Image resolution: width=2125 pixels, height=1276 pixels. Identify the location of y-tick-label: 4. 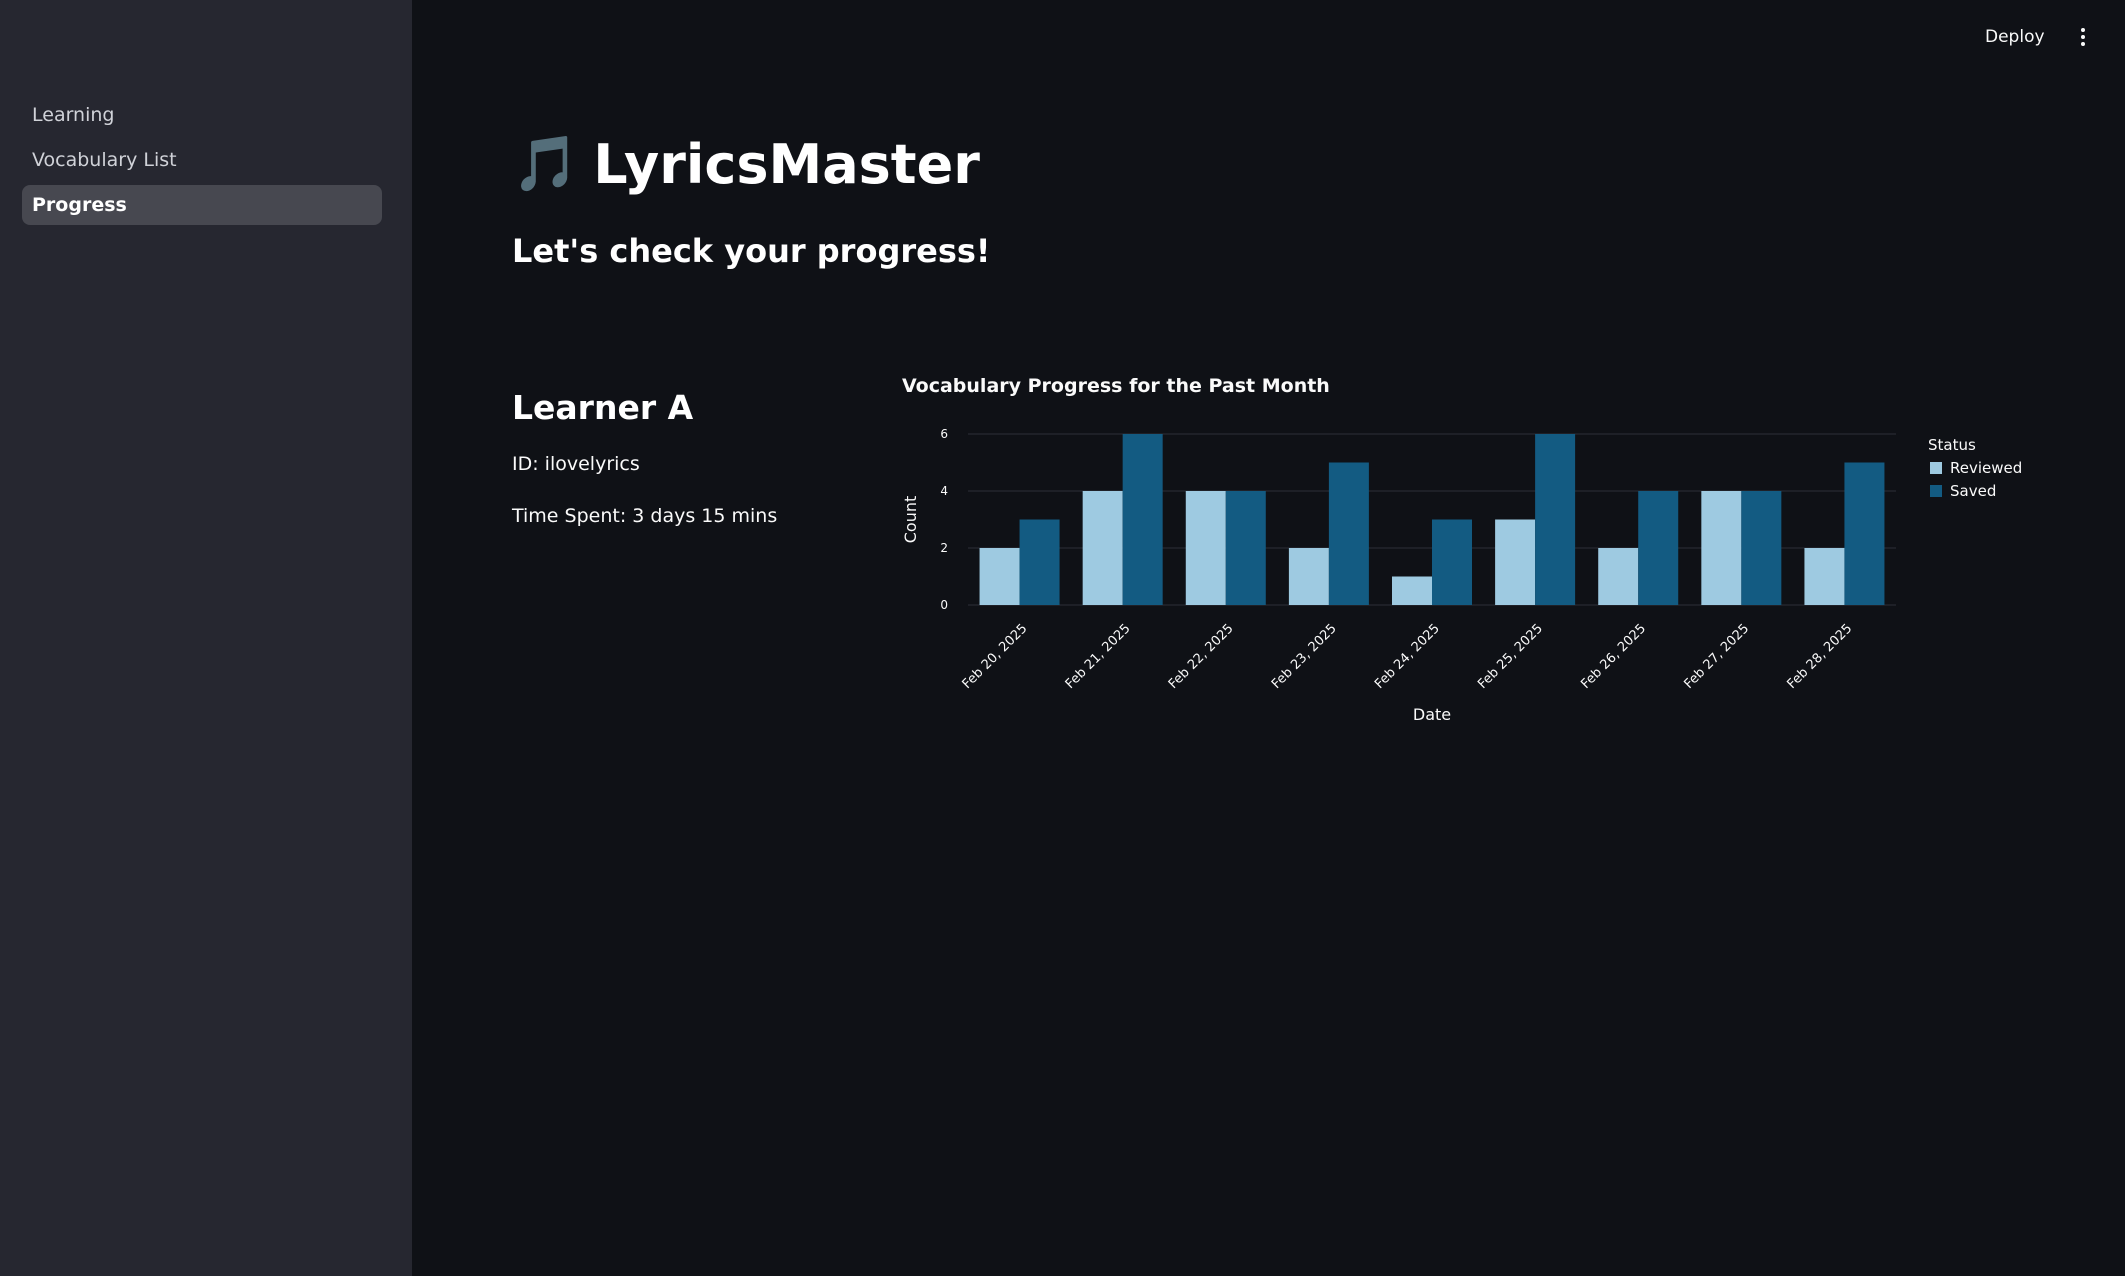
(944, 491).